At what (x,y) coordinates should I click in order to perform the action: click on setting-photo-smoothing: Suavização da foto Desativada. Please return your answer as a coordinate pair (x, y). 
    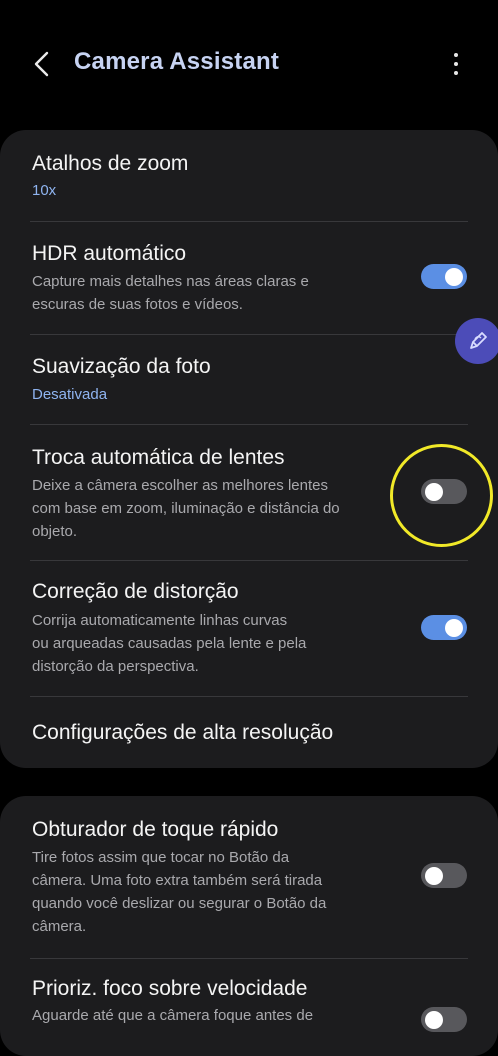
    Looking at the image, I should click on (249, 380).